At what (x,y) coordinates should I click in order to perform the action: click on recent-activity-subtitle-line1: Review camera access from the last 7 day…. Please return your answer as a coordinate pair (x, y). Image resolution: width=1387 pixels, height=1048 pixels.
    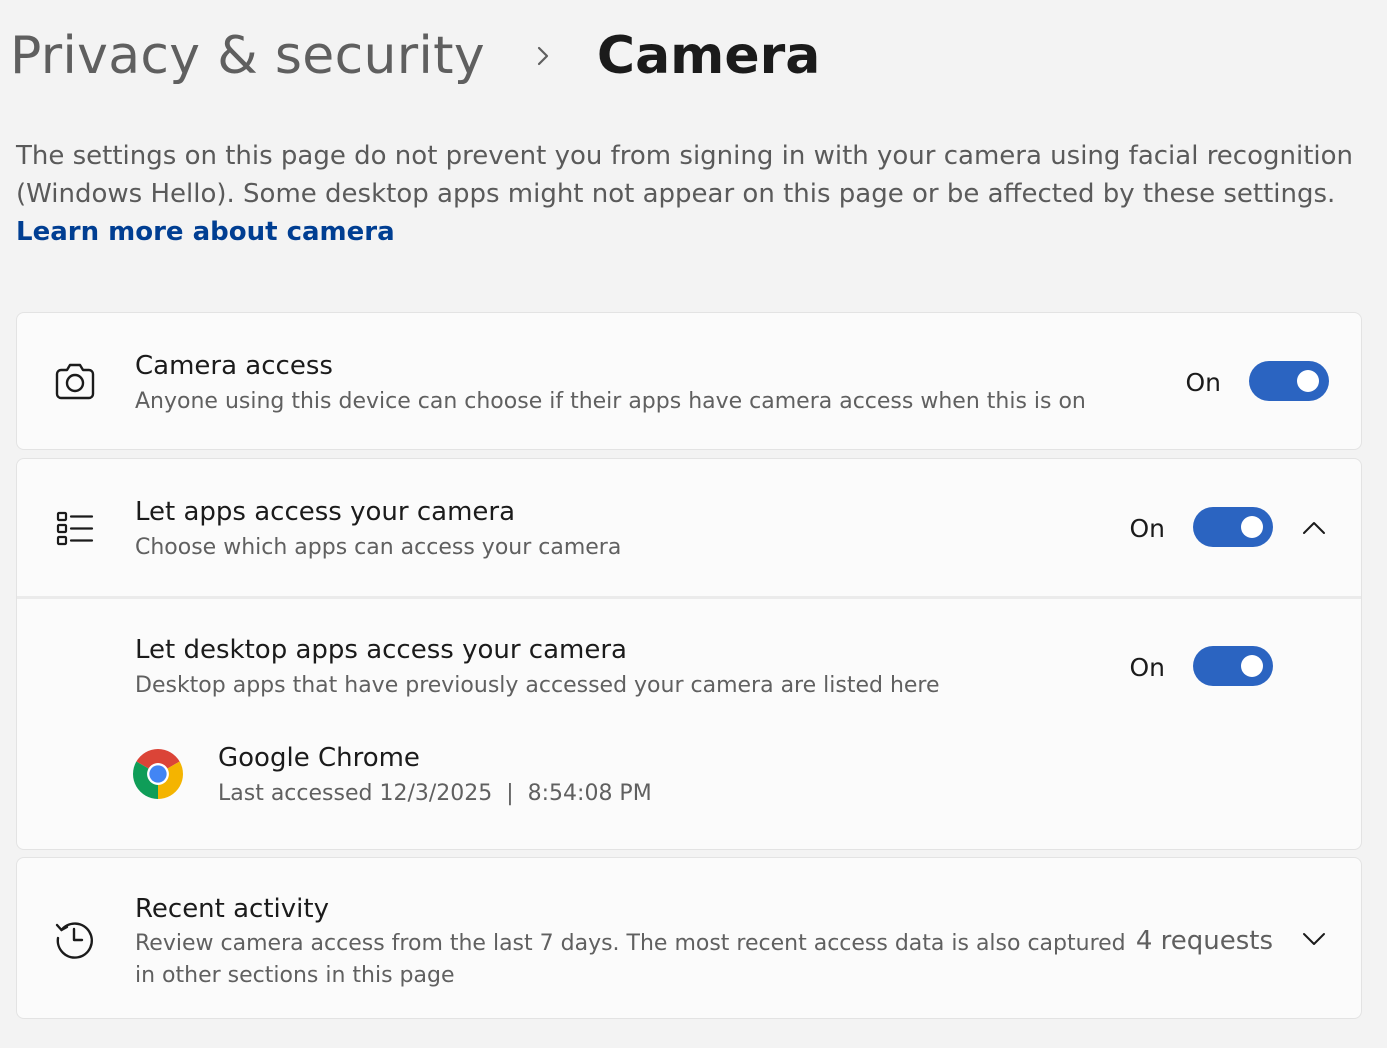
    Looking at the image, I should click on (630, 943).